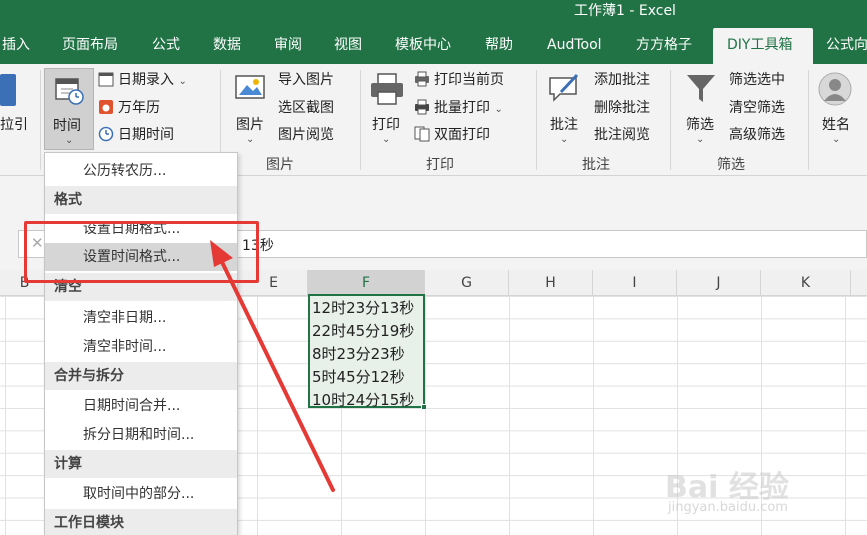 The image size is (867, 535). Describe the element at coordinates (386, 125) in the screenshot. I see `print-button-label: 打印` at that location.